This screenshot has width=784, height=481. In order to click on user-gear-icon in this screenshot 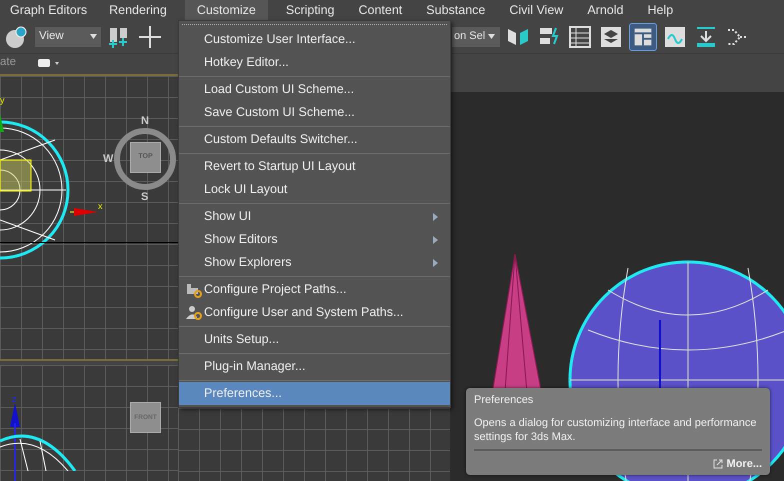, I will do `click(194, 313)`.